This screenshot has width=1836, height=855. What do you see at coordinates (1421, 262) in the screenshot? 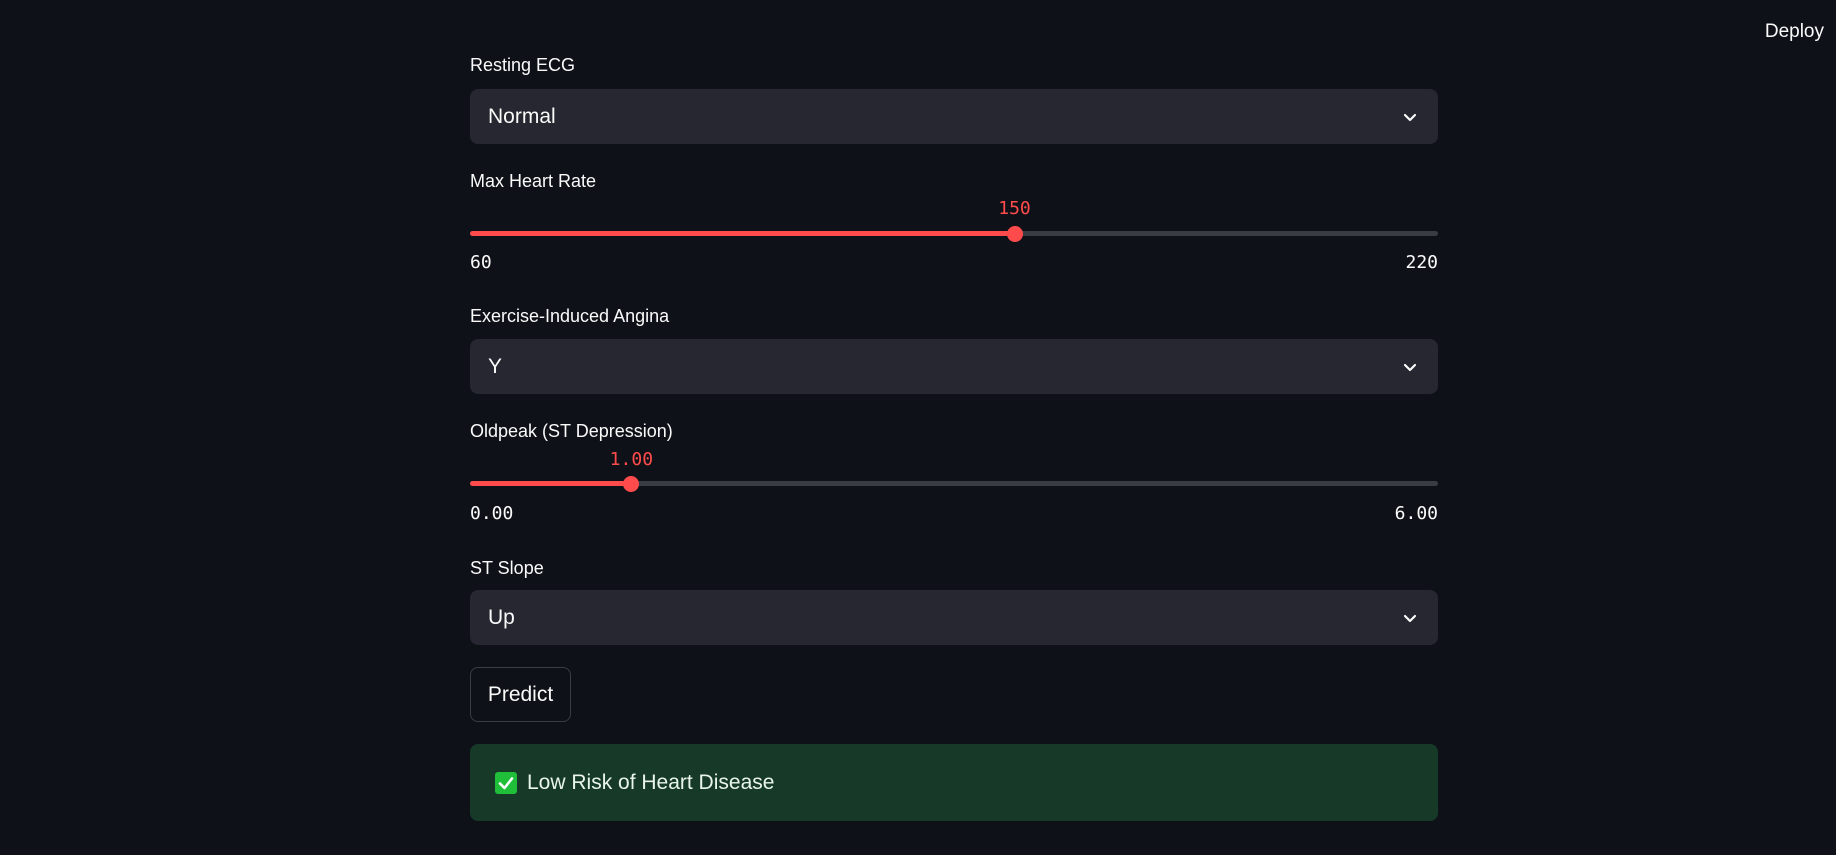
I see `slider-max-label: 220` at bounding box center [1421, 262].